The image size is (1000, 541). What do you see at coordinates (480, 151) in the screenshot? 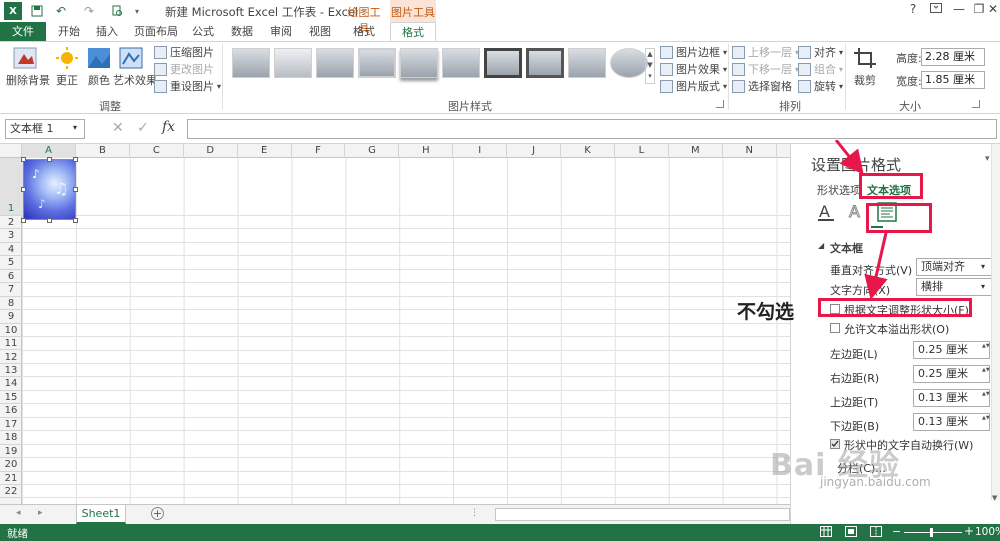
I see `column-header-i: I` at bounding box center [480, 151].